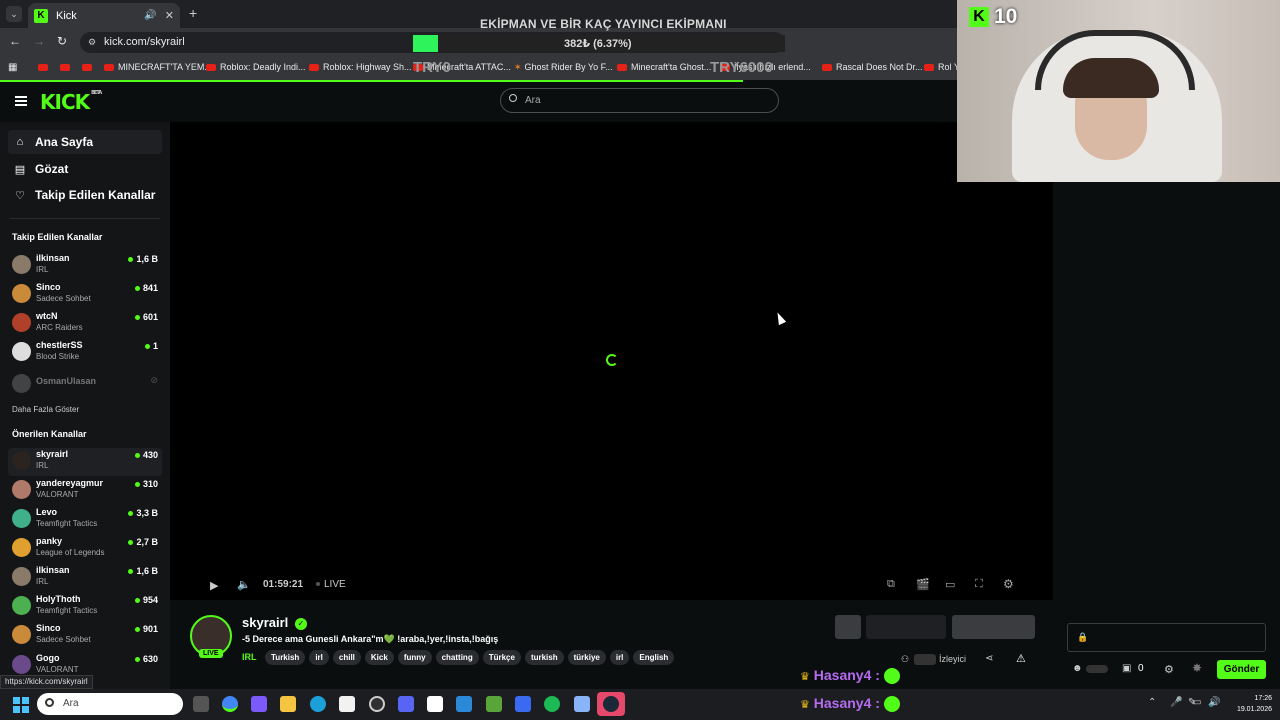 This screenshot has height=720, width=1280. What do you see at coordinates (169, 15) in the screenshot?
I see `tab-close-icon: ✕` at bounding box center [169, 15].